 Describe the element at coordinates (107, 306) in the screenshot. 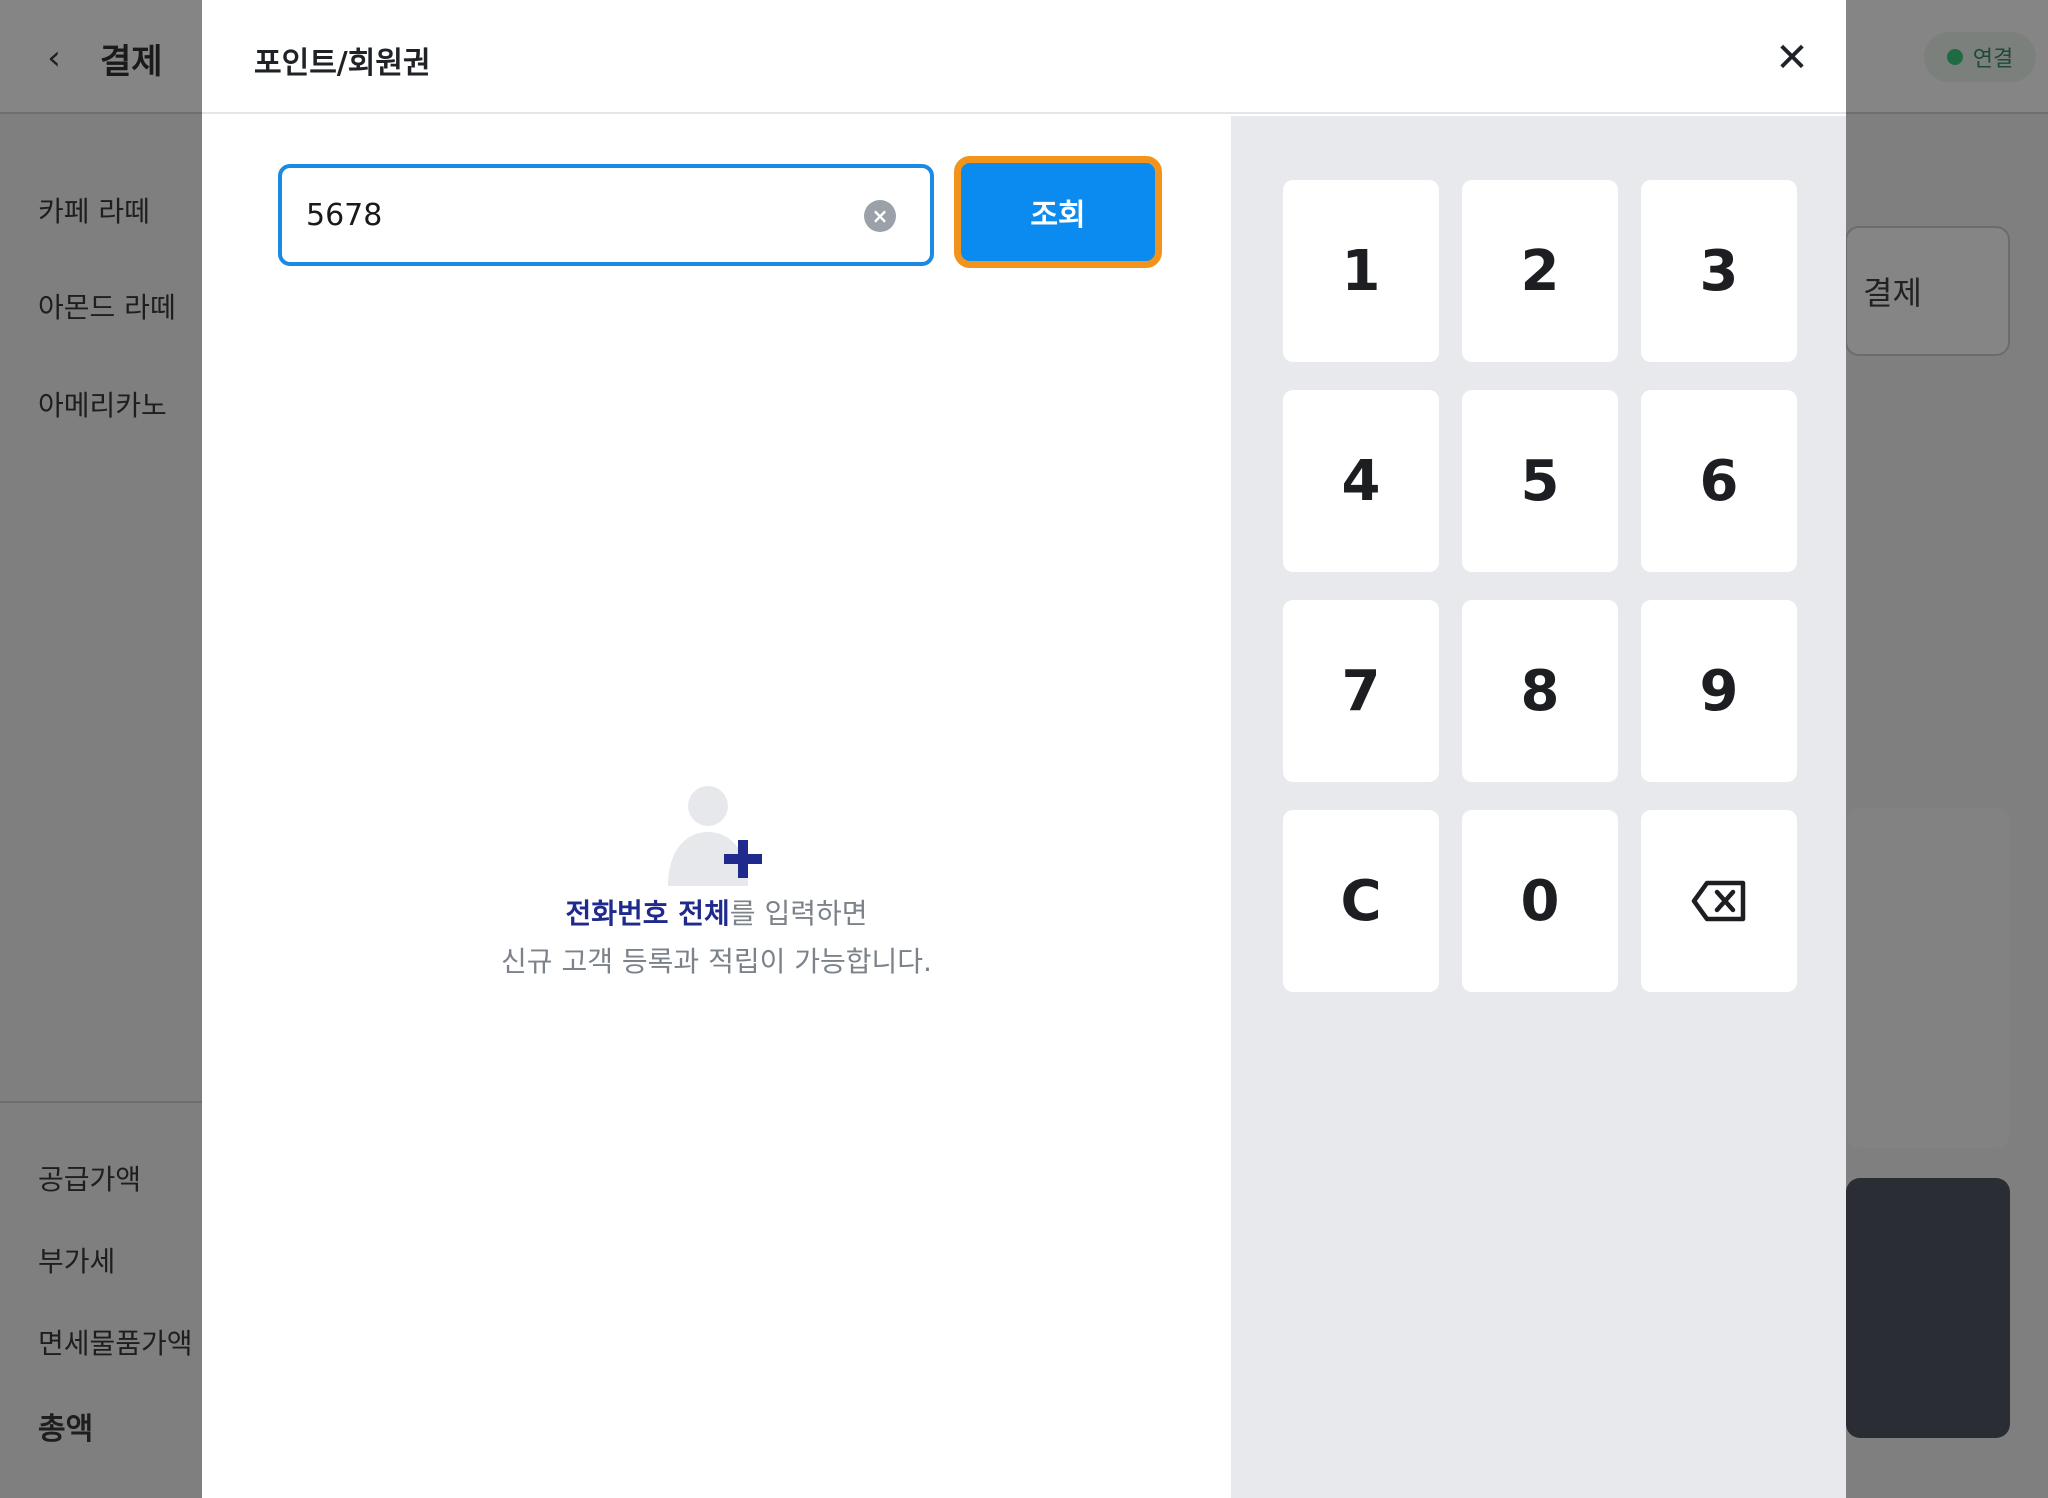

I see `menu-item: 아몬드 라떼` at that location.